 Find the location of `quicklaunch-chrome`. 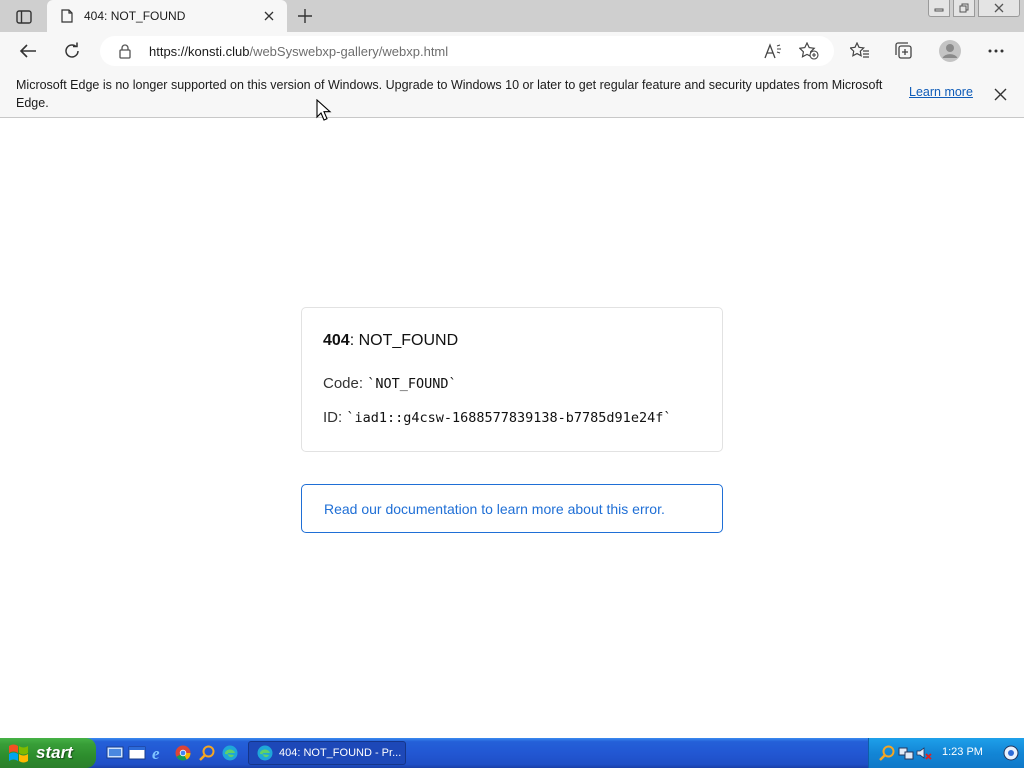

quicklaunch-chrome is located at coordinates (183, 753).